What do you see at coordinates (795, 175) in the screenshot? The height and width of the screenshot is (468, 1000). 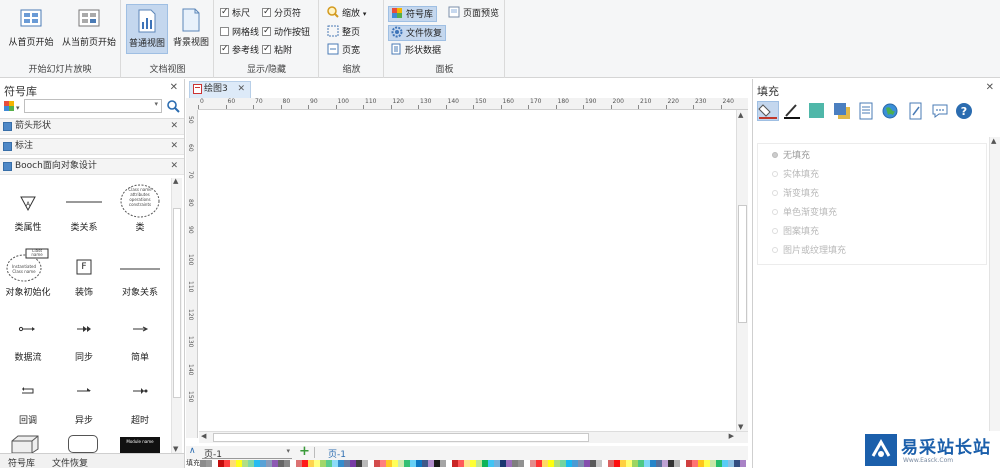 I see `fill-option-solid: 实体填充` at bounding box center [795, 175].